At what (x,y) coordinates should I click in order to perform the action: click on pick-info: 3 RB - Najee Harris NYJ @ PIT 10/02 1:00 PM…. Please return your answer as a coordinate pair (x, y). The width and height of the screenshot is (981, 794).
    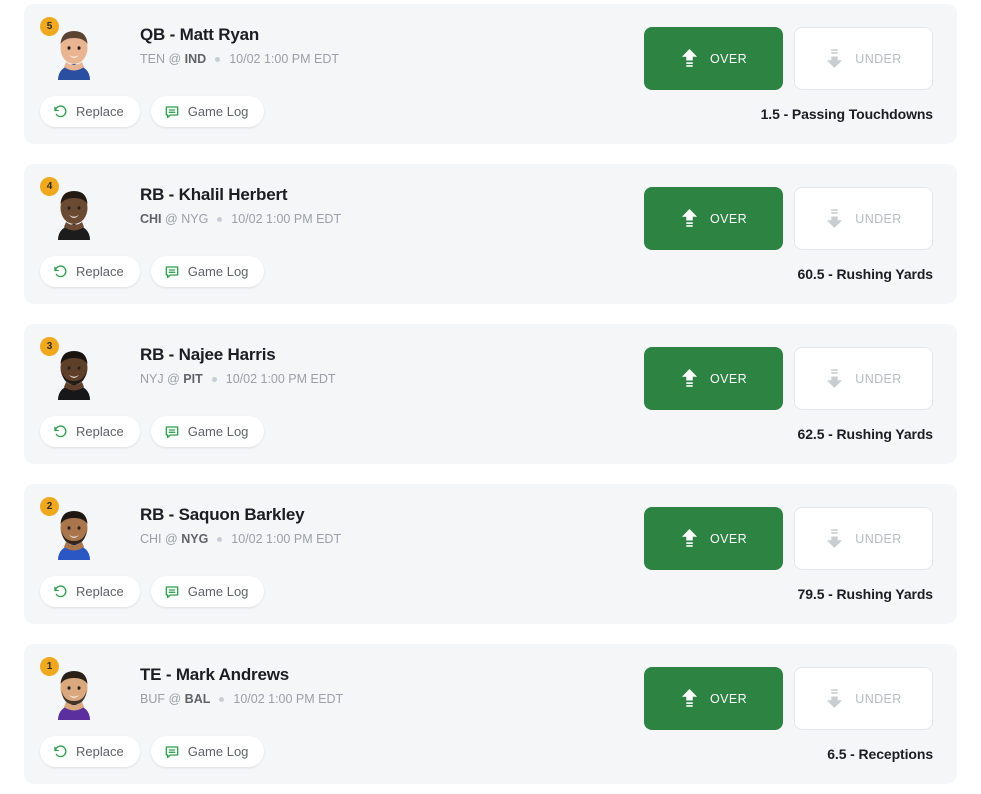
    Looking at the image, I should click on (334, 385).